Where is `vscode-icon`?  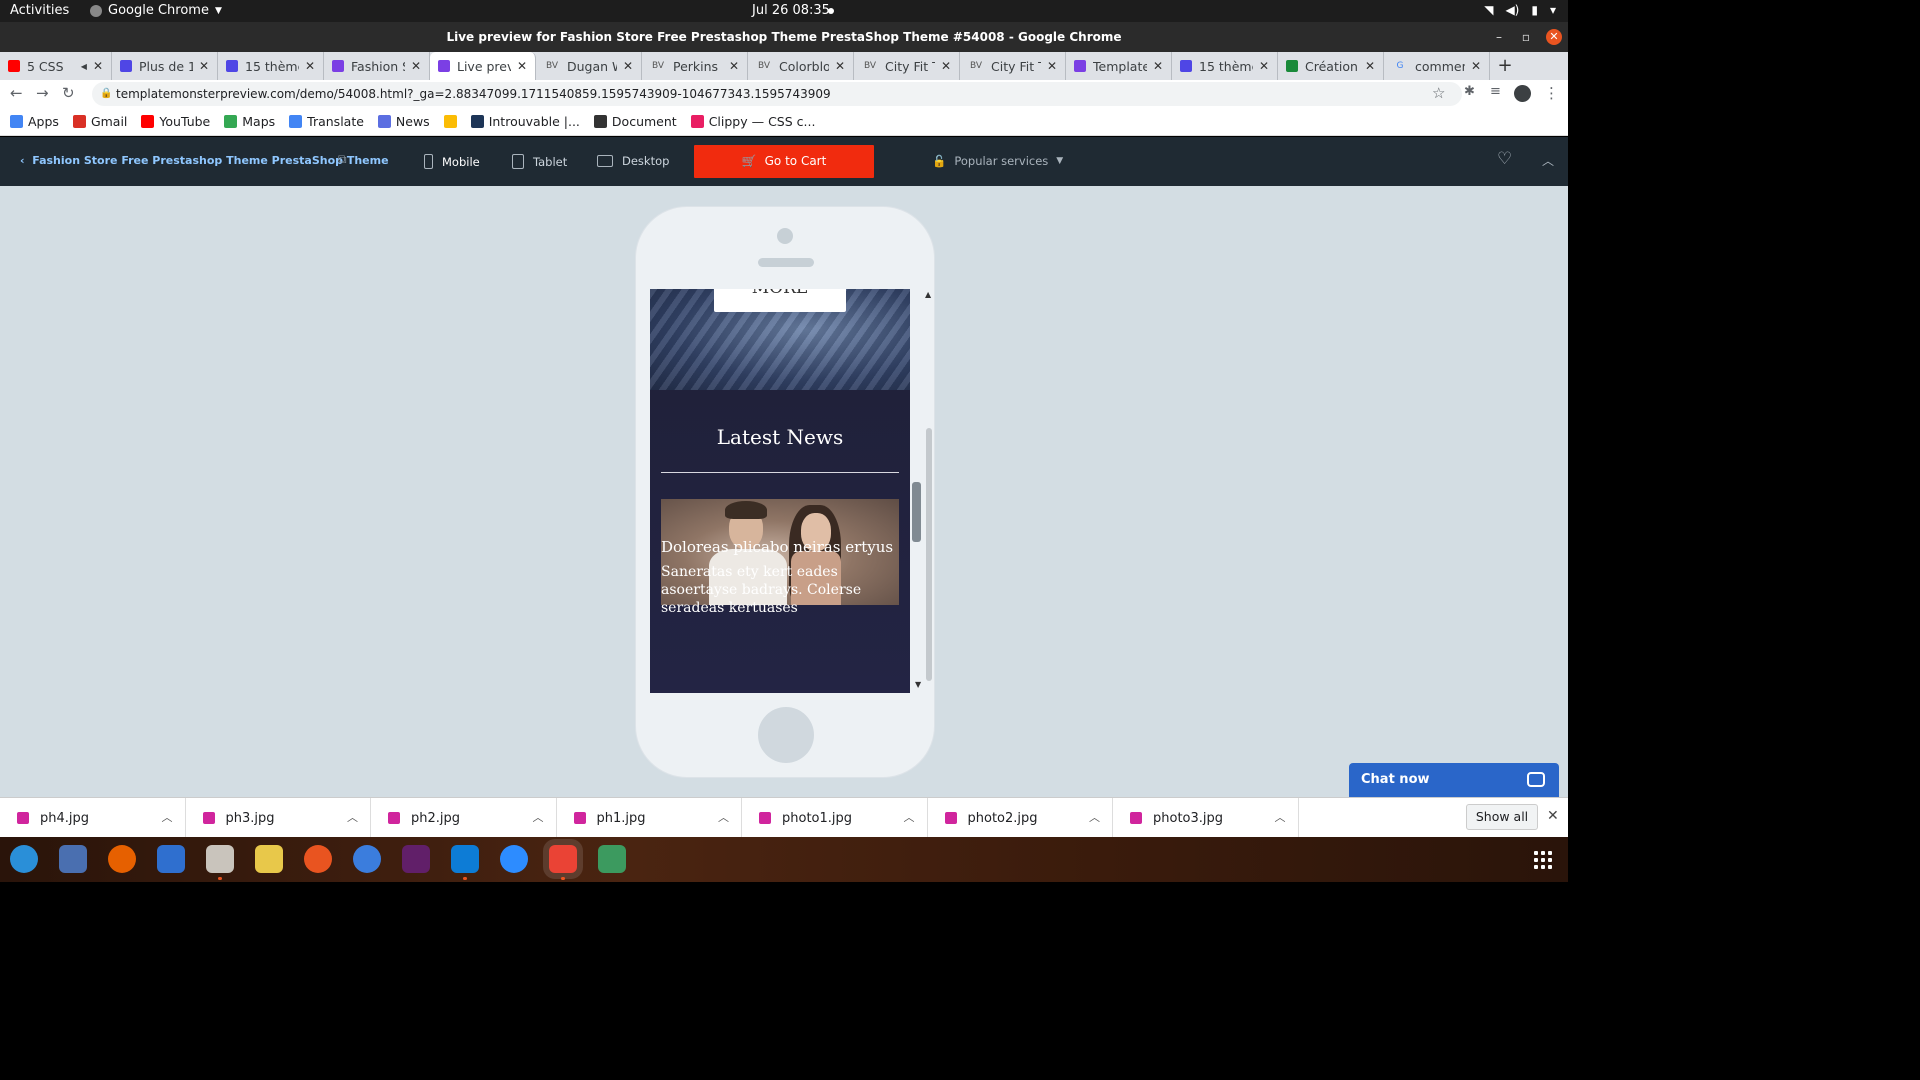 vscode-icon is located at coordinates (465, 862).